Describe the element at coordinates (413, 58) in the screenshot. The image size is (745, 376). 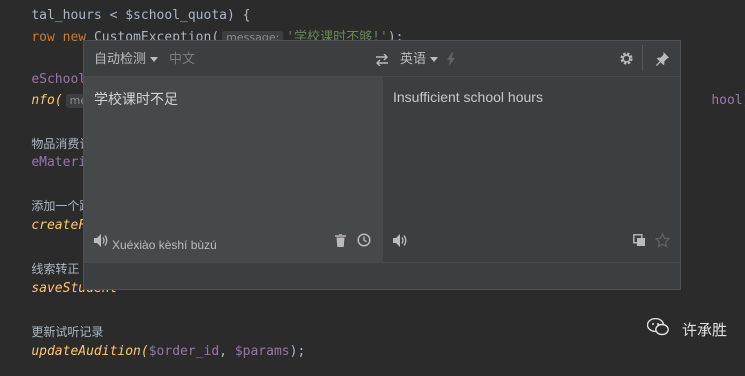
I see `target-language-label: 英语` at that location.